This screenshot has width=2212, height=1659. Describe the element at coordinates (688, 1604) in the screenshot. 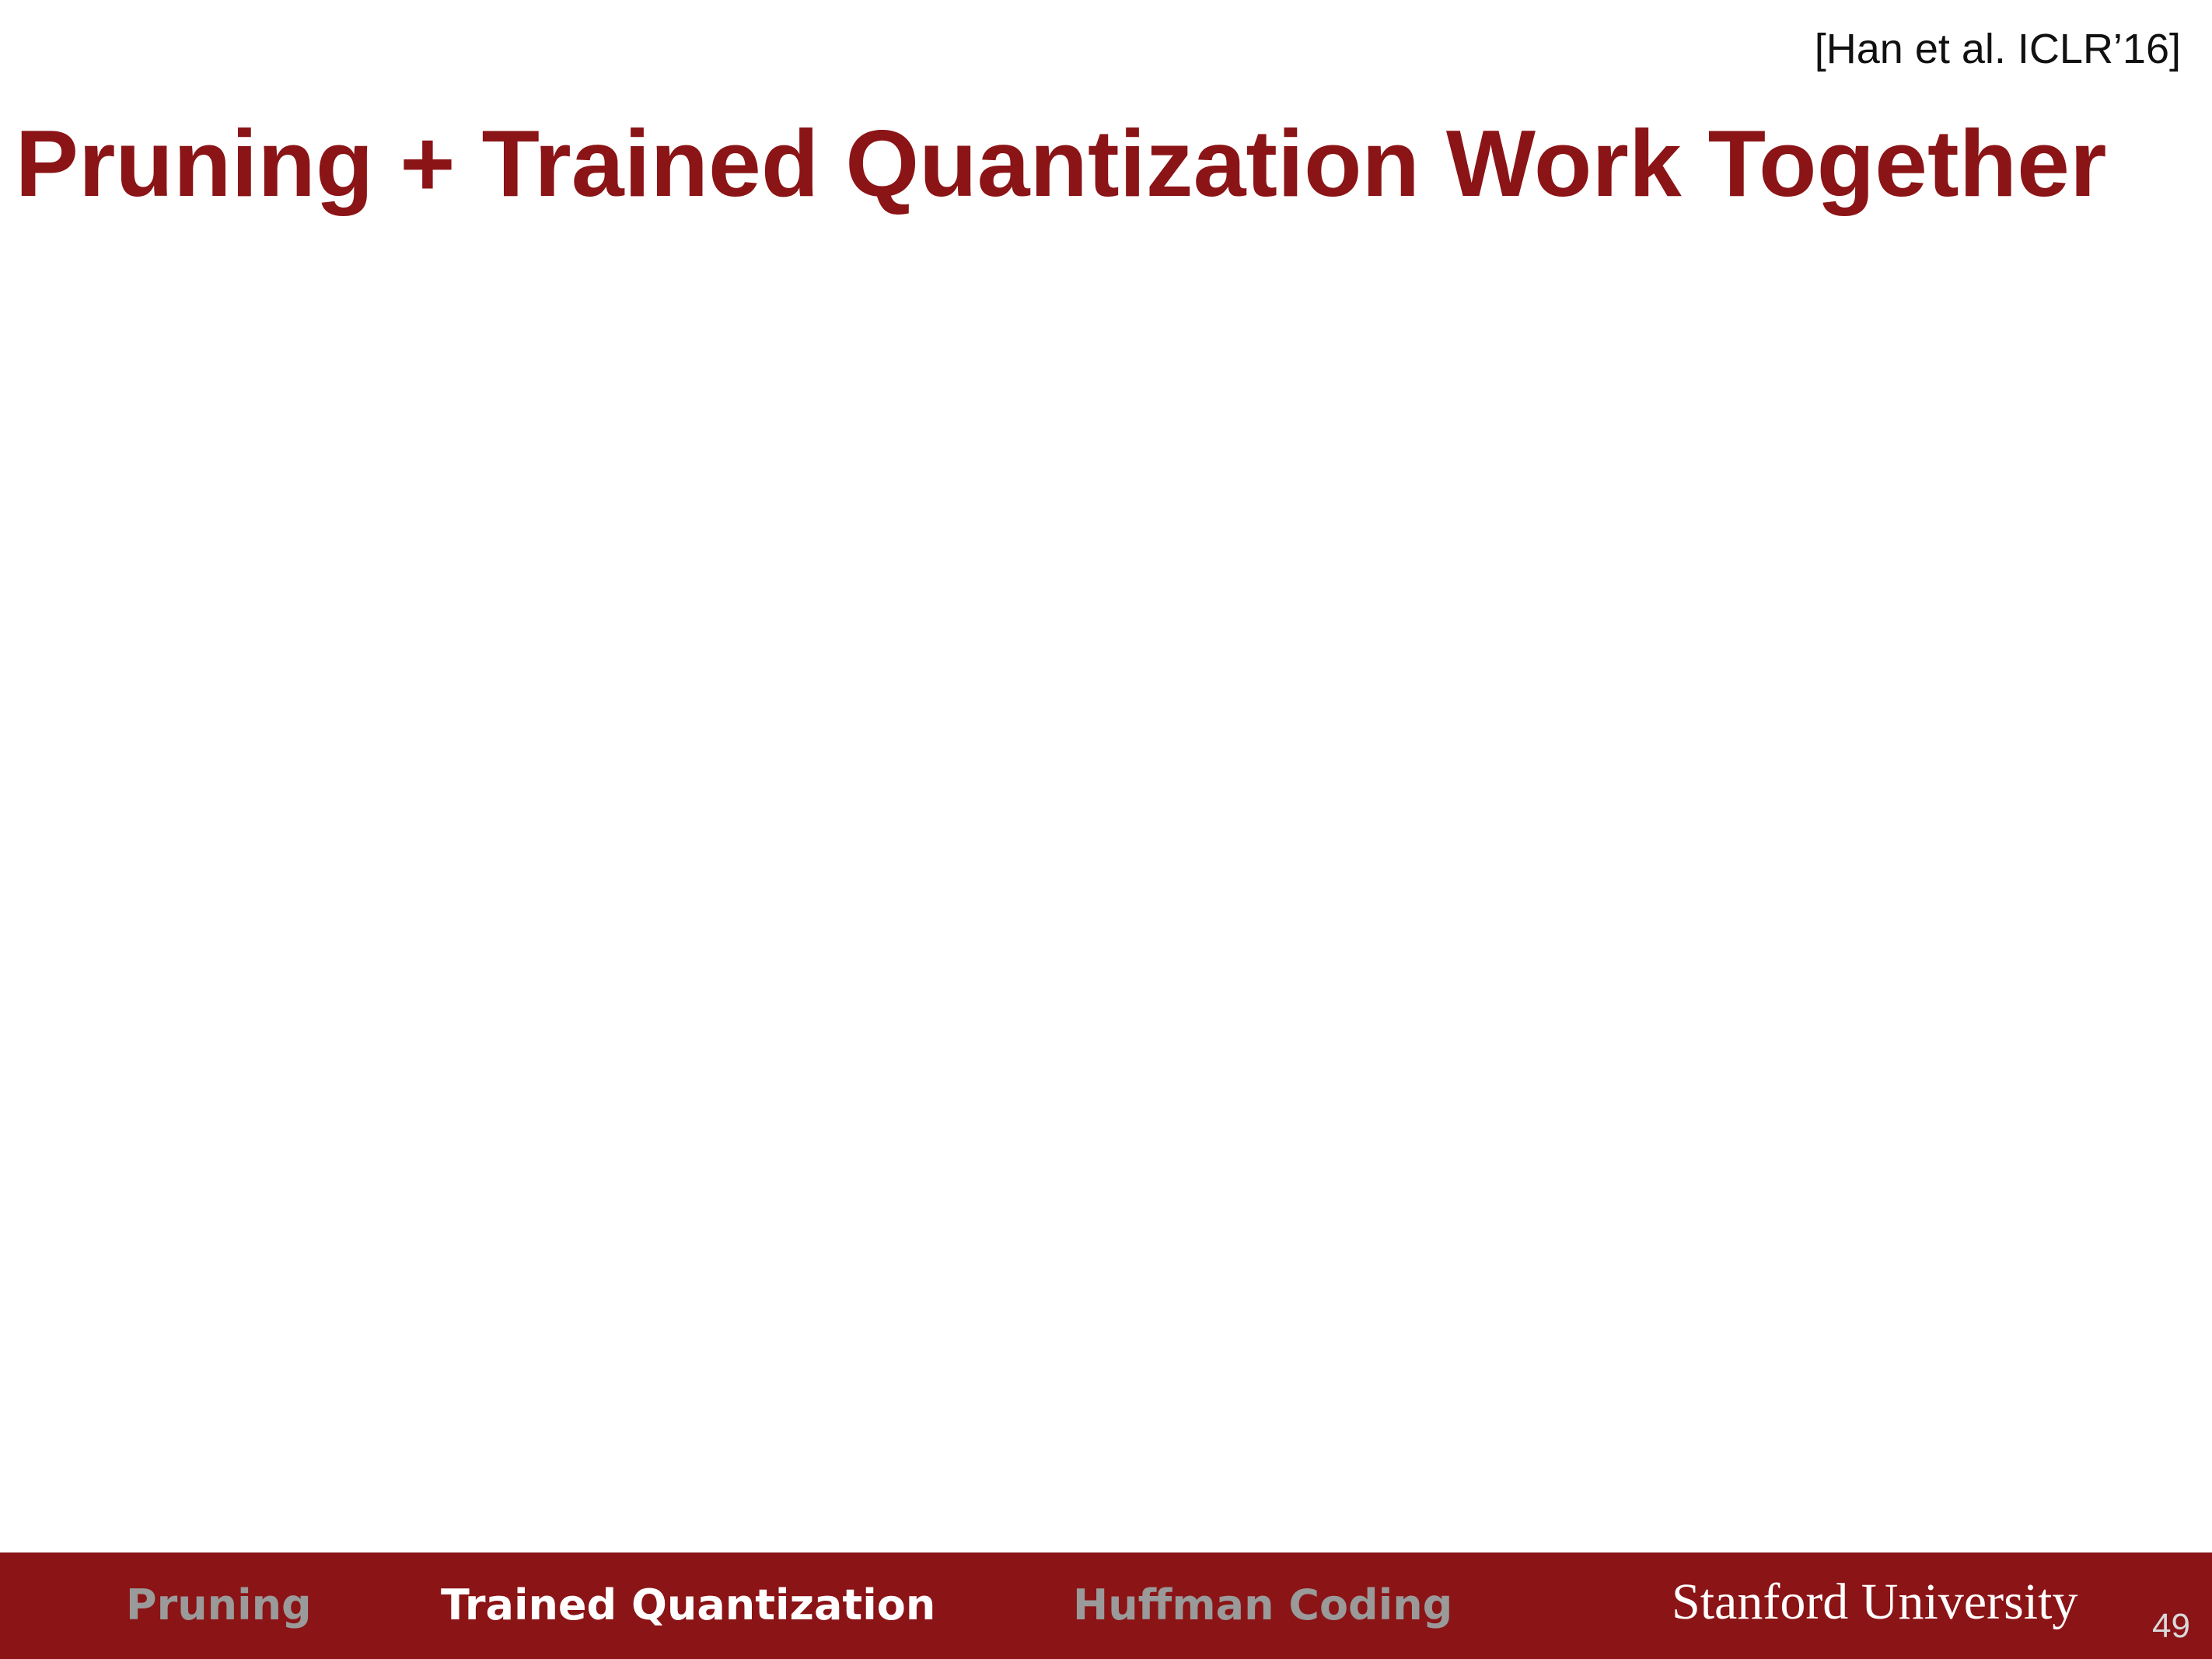

I see `nav-trained-quantization: Trained Quantization` at that location.